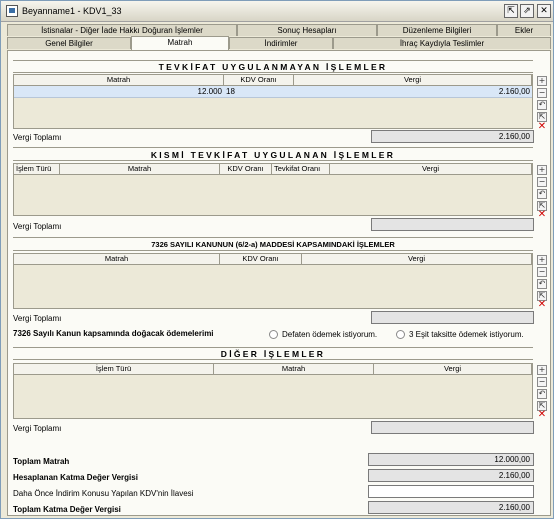 This screenshot has height=519, width=554. Describe the element at coordinates (273, 334) in the screenshot. I see `defaten-radio` at that location.